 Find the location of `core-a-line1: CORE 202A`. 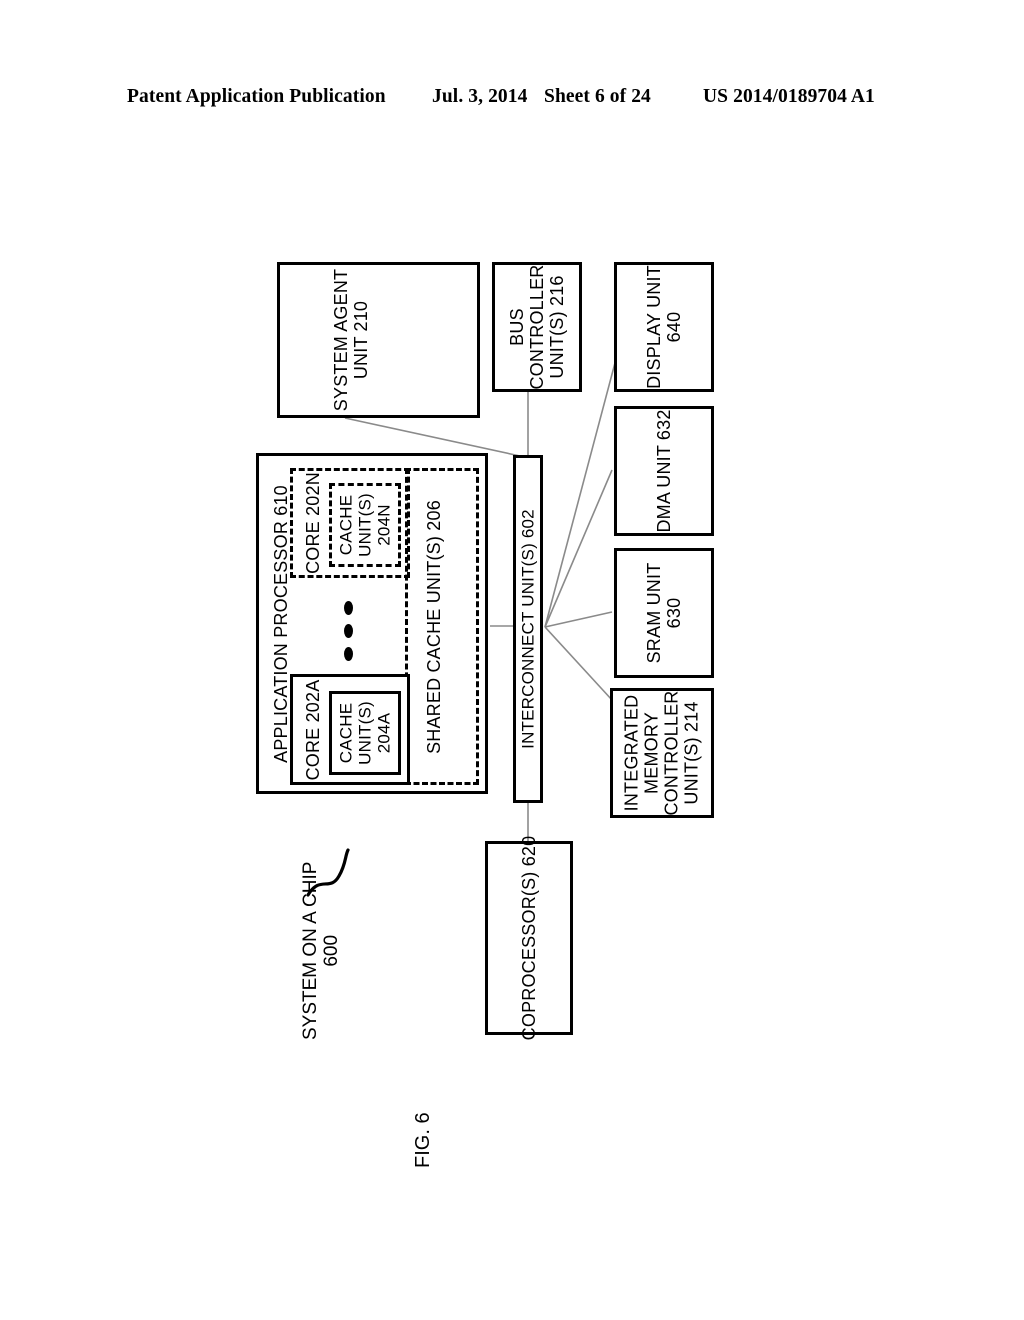

core-a-line1: CORE 202A is located at coordinates (312, 729).